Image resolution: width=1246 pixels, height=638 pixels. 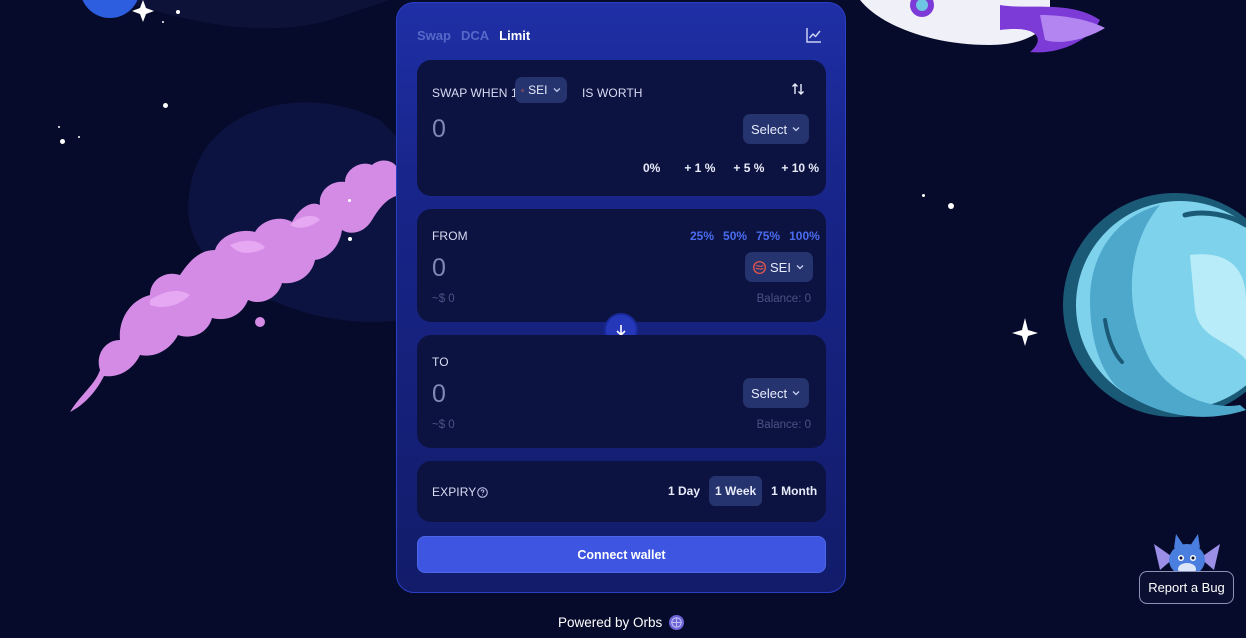 I want to click on price-percent-10: + 10 %, so click(x=800, y=168).